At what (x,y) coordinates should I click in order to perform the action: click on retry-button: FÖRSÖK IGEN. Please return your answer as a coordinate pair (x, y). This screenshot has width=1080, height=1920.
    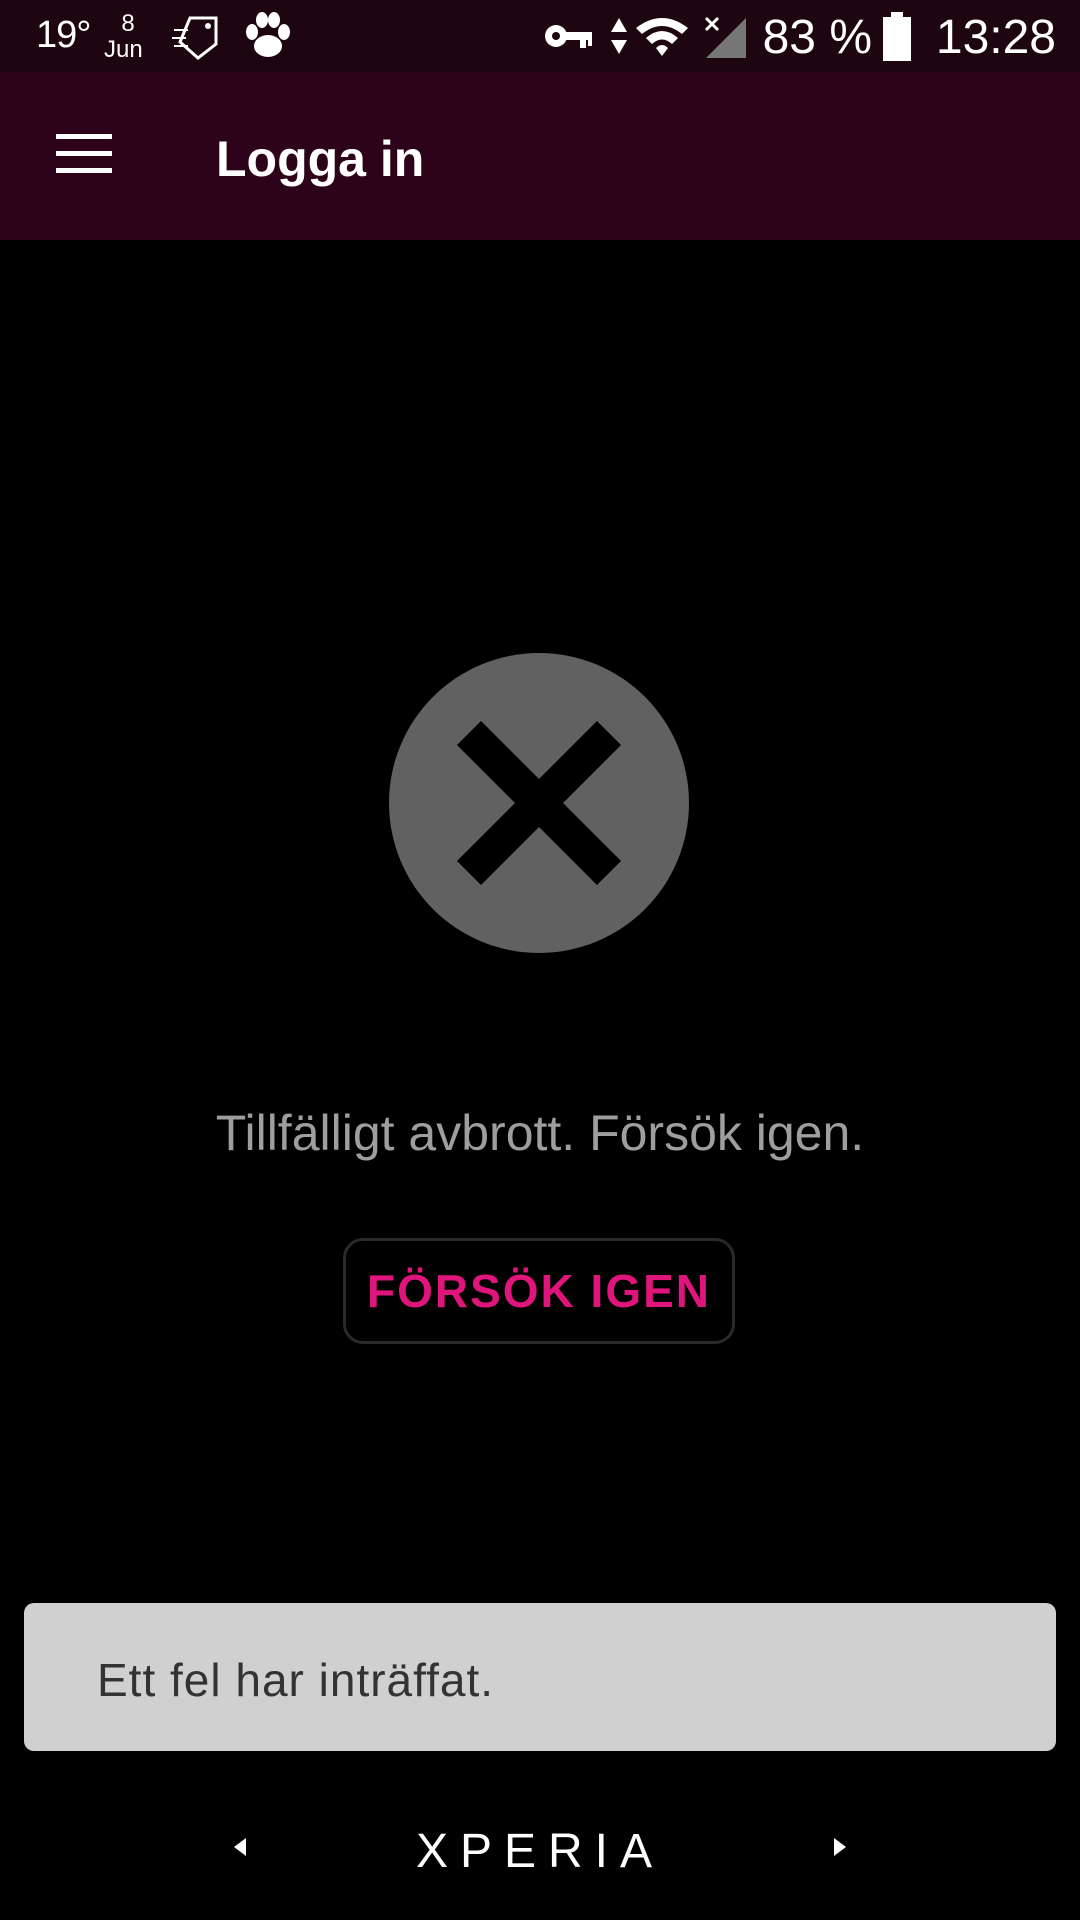
    Looking at the image, I should click on (539, 1291).